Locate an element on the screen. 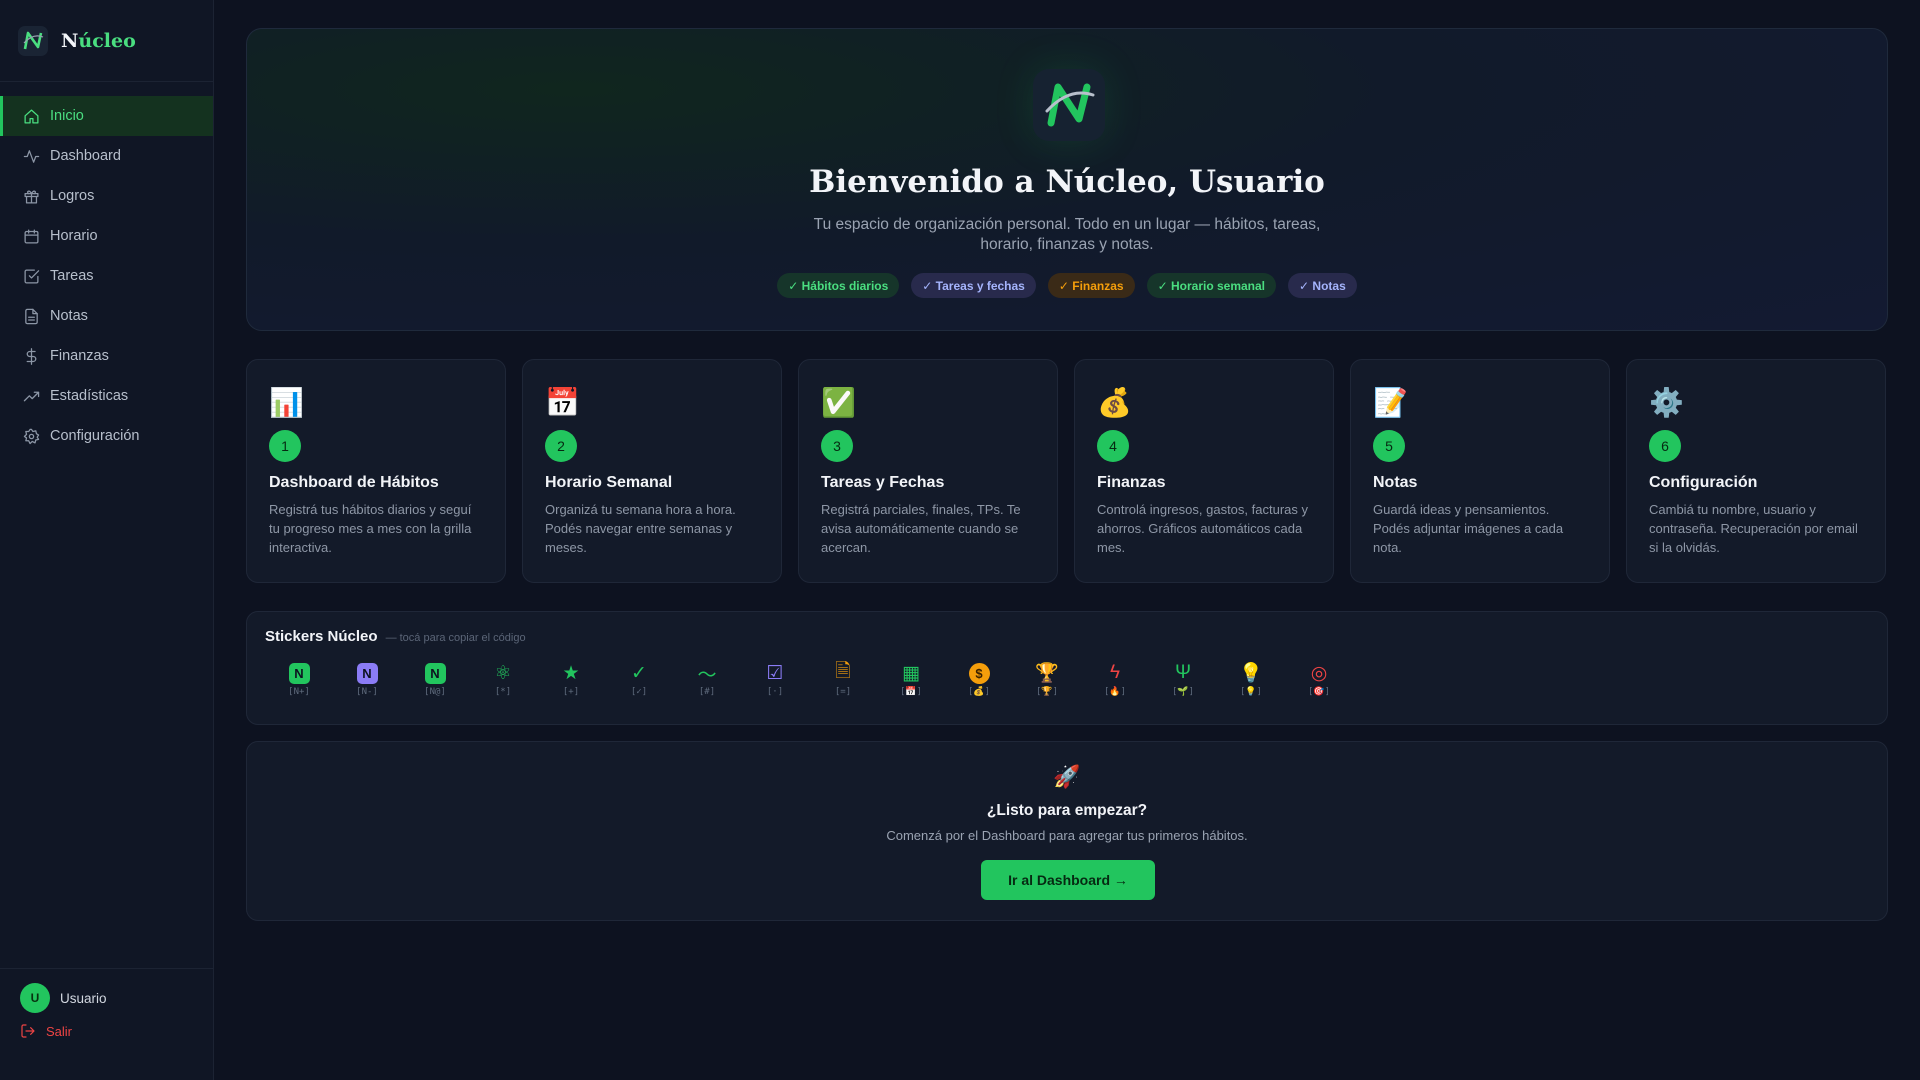  check-square-icon is located at coordinates (32, 276).